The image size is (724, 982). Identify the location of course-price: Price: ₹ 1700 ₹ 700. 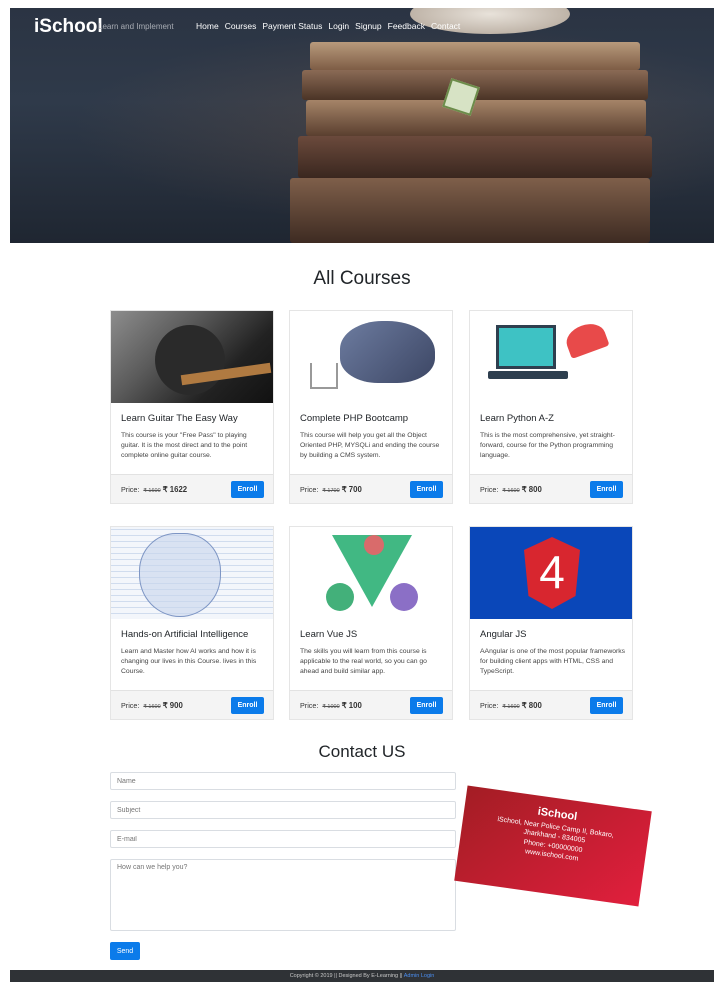
(331, 489).